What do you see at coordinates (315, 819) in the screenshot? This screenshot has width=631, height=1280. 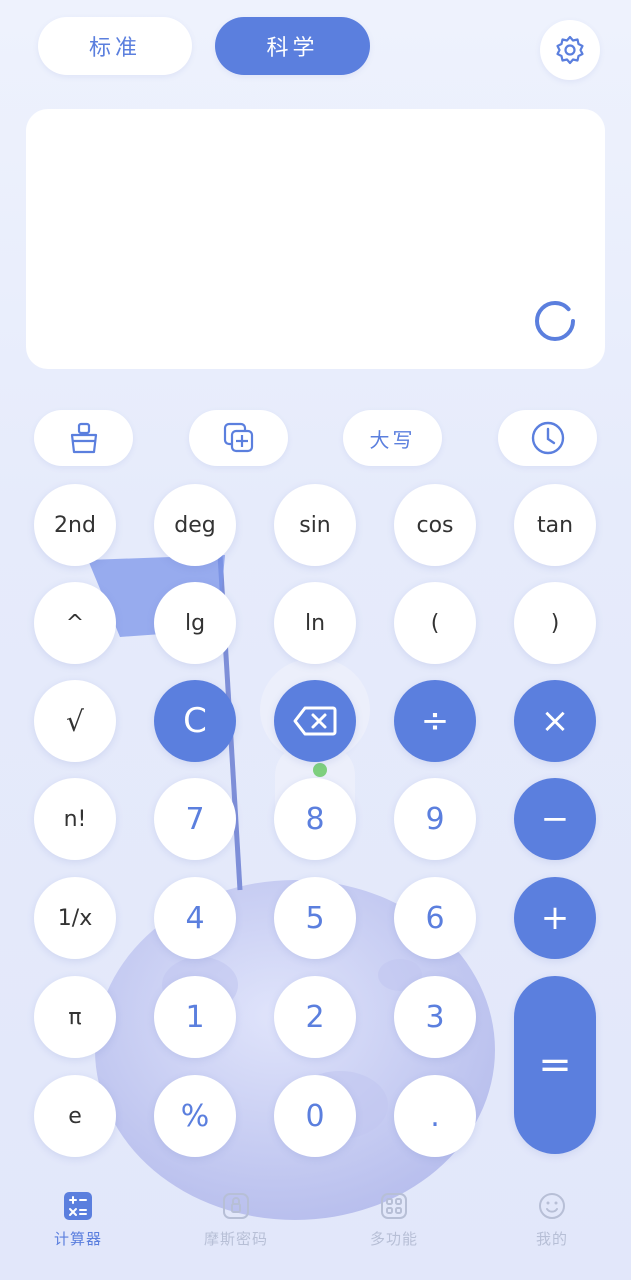 I see `digit-8-key: 8` at bounding box center [315, 819].